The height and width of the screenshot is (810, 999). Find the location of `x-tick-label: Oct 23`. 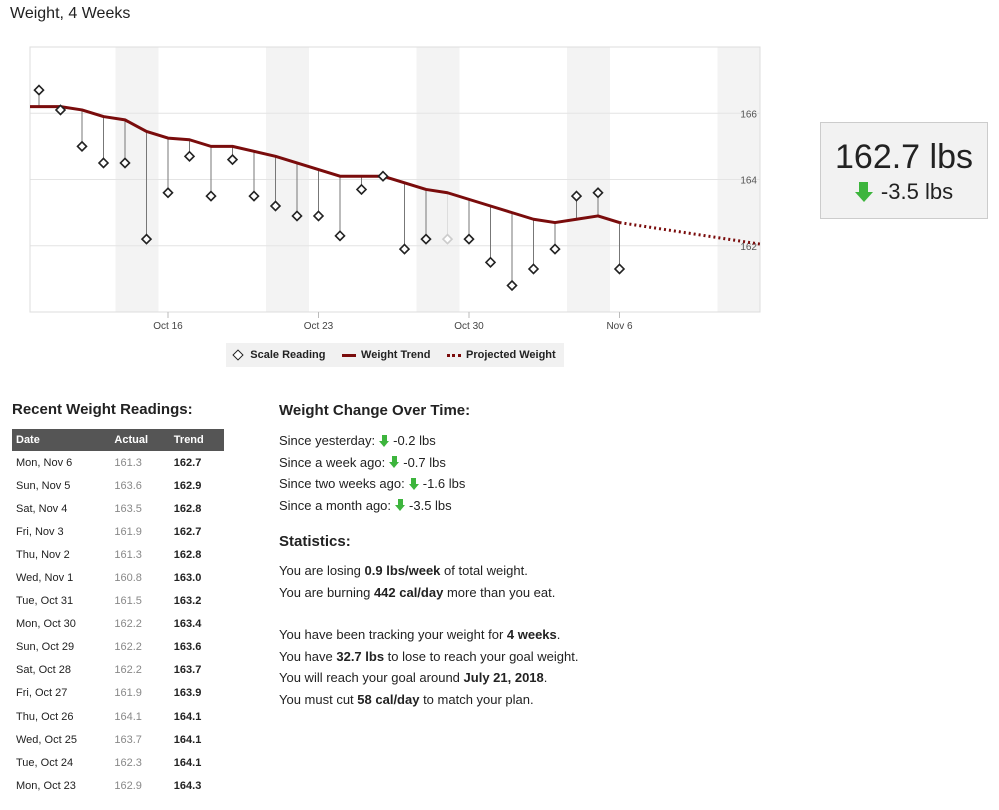

x-tick-label: Oct 23 is located at coordinates (319, 326).